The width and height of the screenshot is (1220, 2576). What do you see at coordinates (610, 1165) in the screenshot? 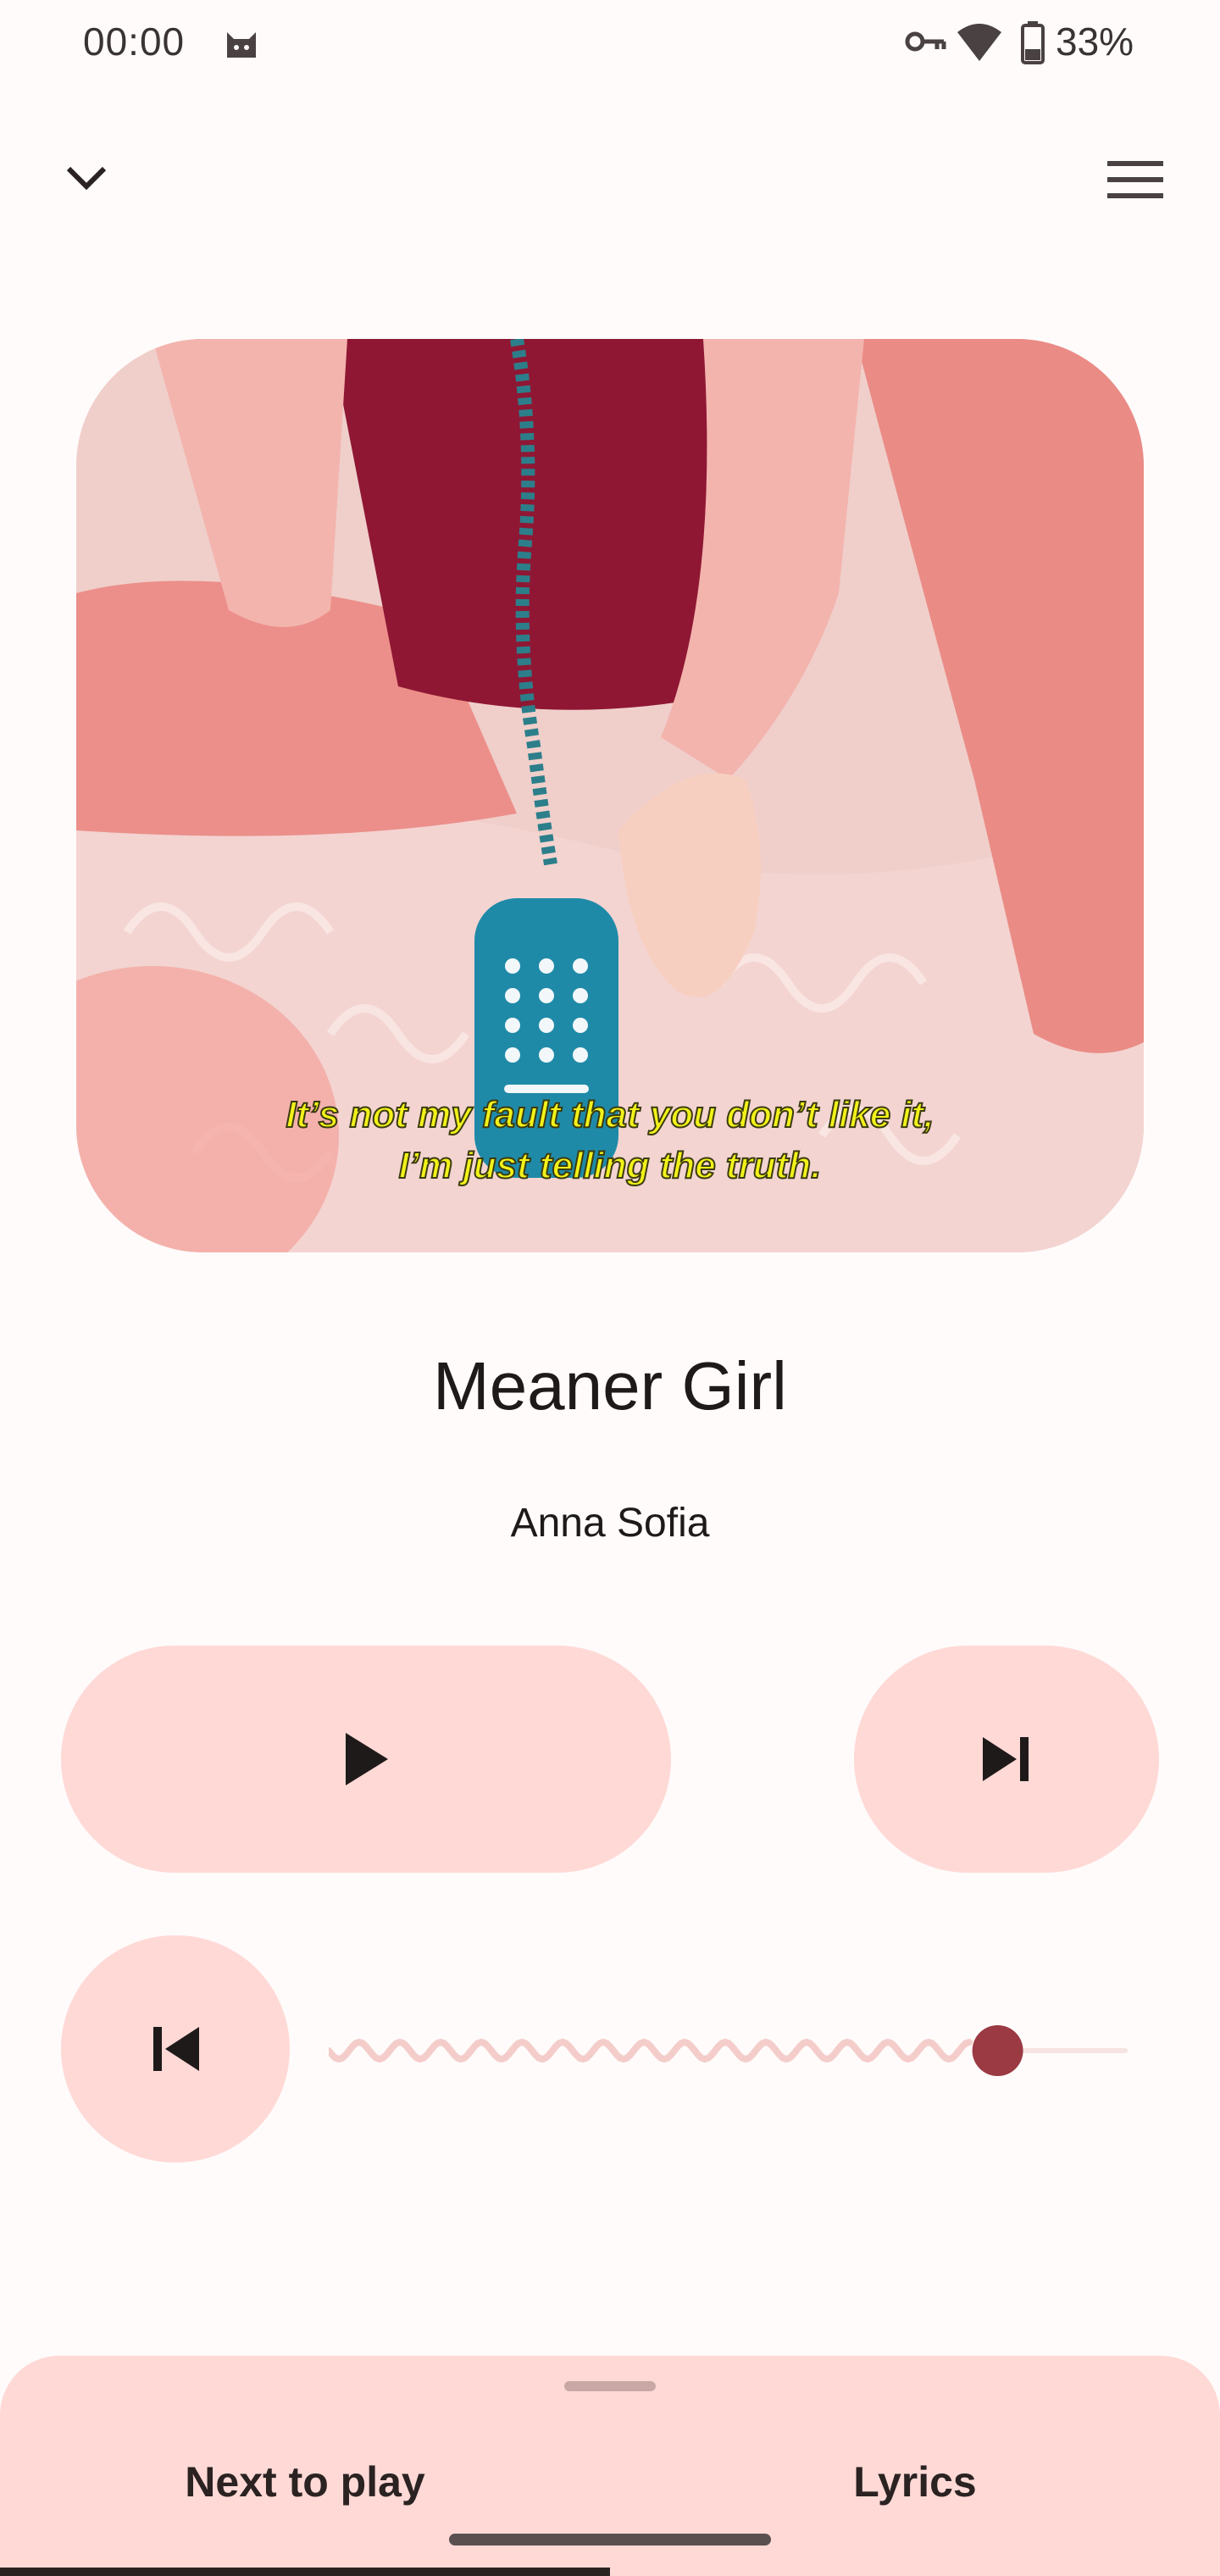
I see `album-caption-line2: I’m just telling the truth.` at bounding box center [610, 1165].